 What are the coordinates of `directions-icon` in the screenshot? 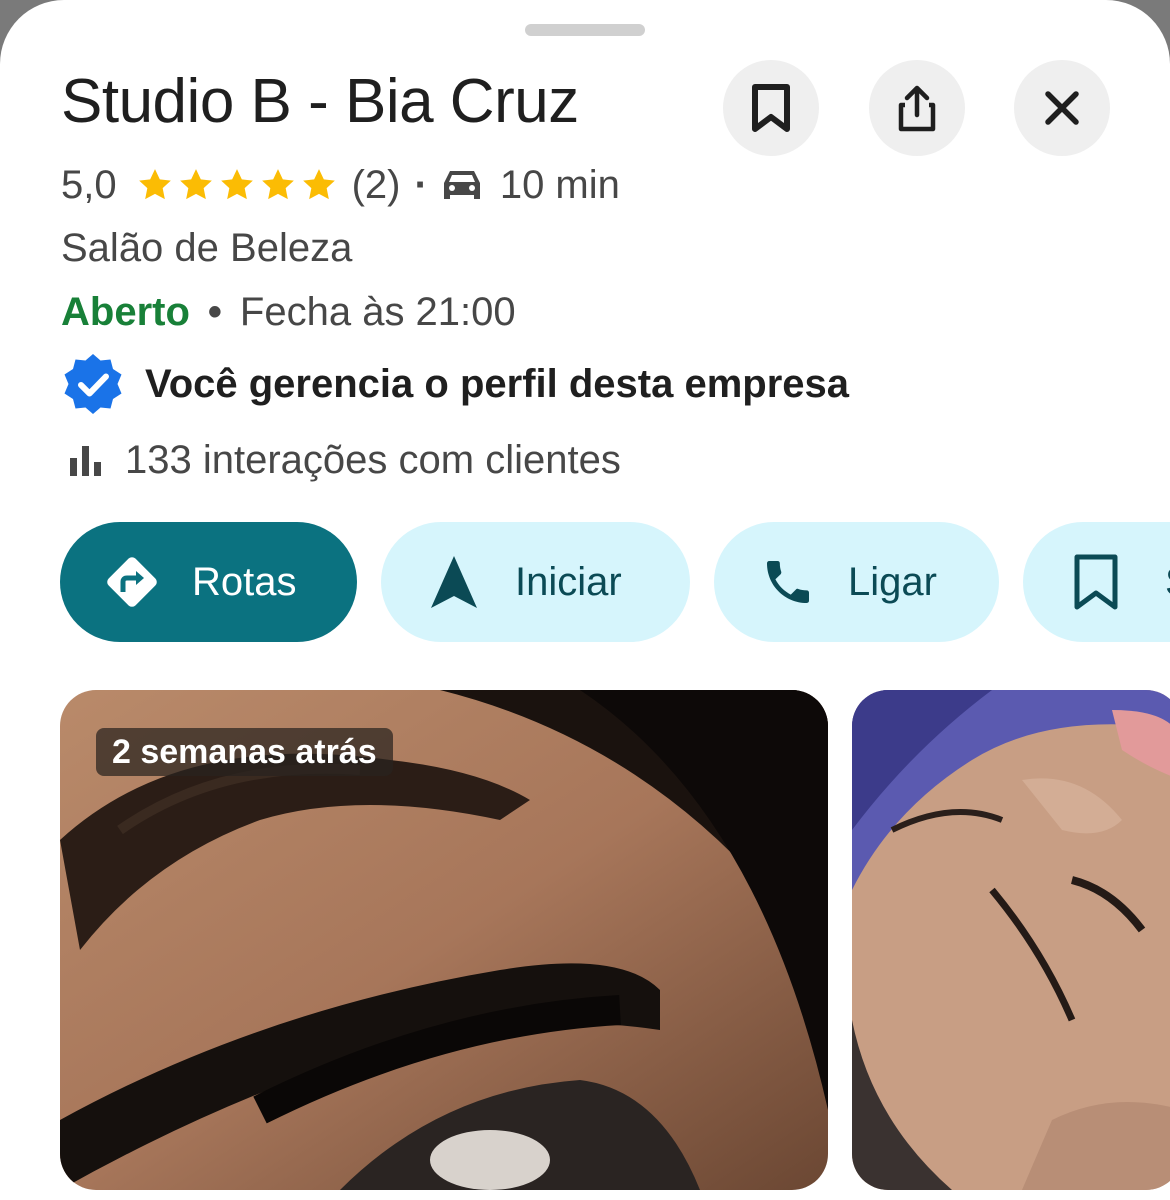 It's located at (132, 582).